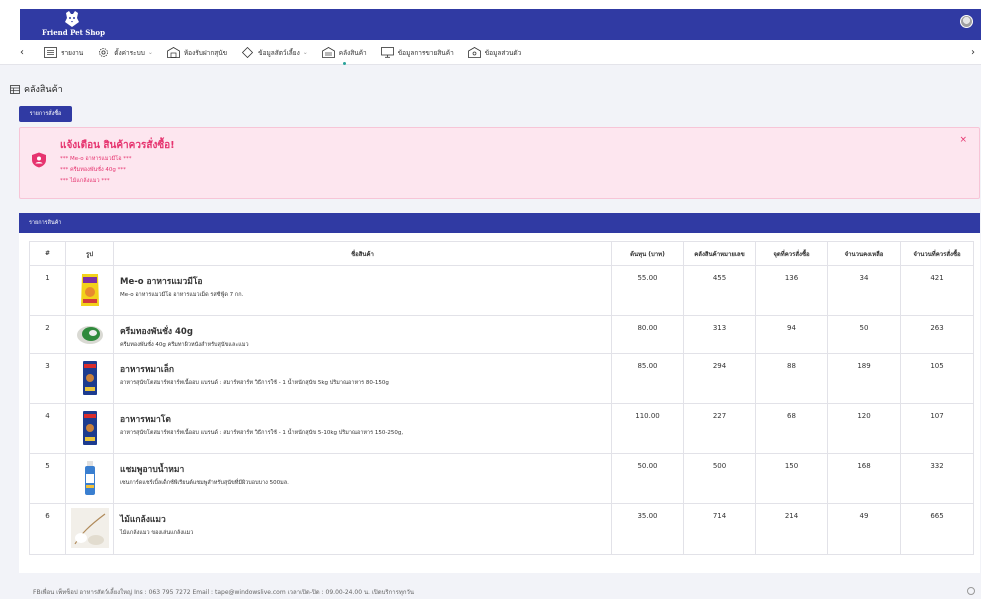 This screenshot has height=599, width=981. Describe the element at coordinates (15, 89) in the screenshot. I see `table-icon` at that location.